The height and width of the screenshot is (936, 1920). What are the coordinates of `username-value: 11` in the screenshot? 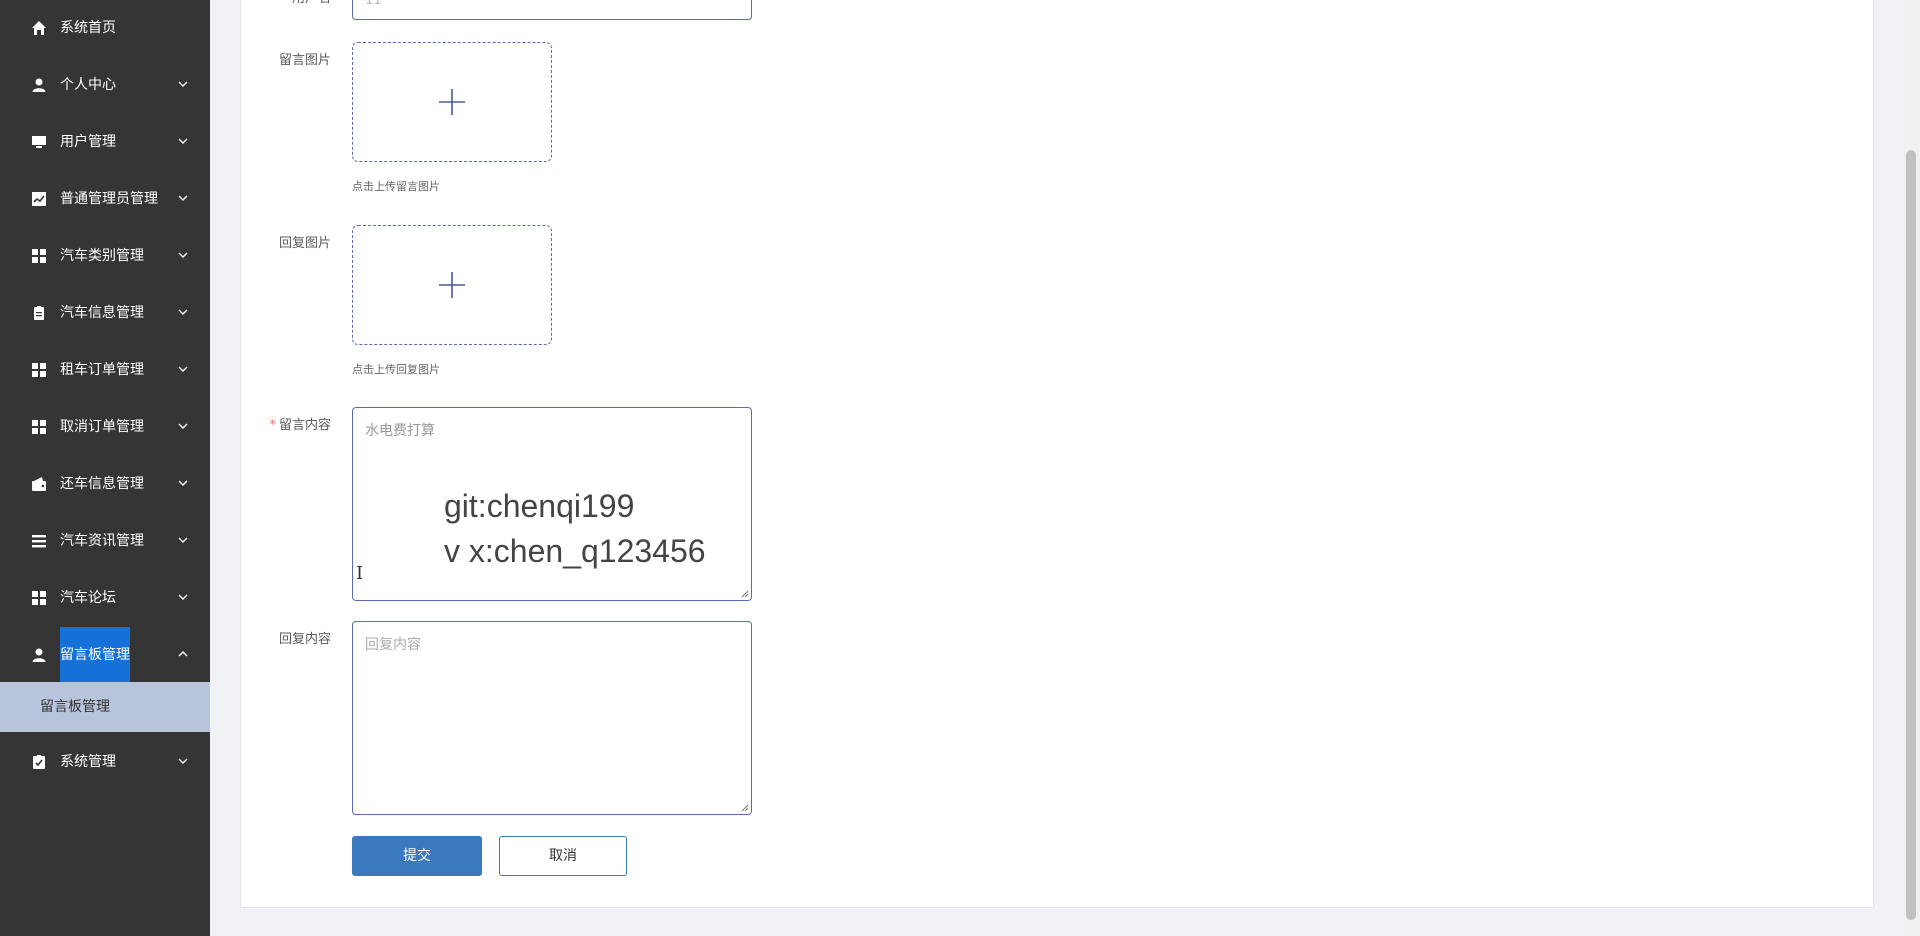 It's located at (373, 4).